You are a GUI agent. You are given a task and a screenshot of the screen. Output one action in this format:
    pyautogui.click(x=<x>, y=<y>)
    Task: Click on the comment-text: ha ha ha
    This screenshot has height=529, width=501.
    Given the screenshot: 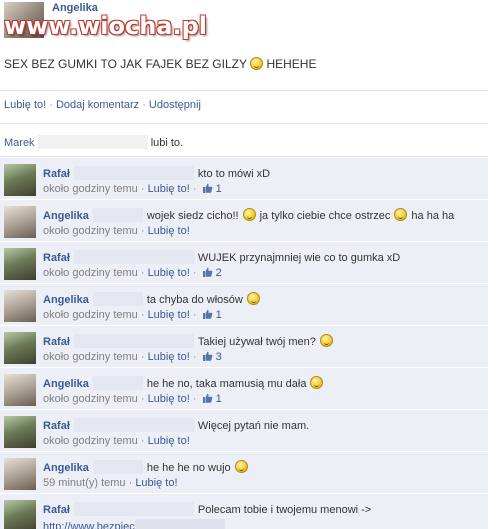 What is the action you would take?
    pyautogui.click(x=433, y=216)
    